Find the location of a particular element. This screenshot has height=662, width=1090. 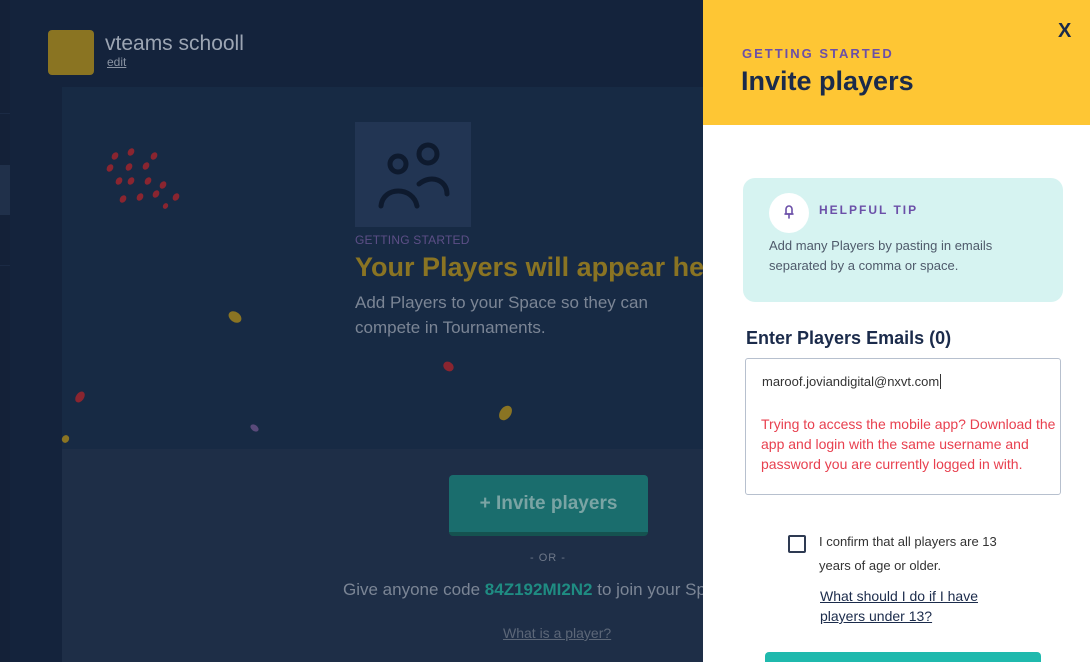

drawer-eyebrow: GETTING STARTED is located at coordinates (818, 53).